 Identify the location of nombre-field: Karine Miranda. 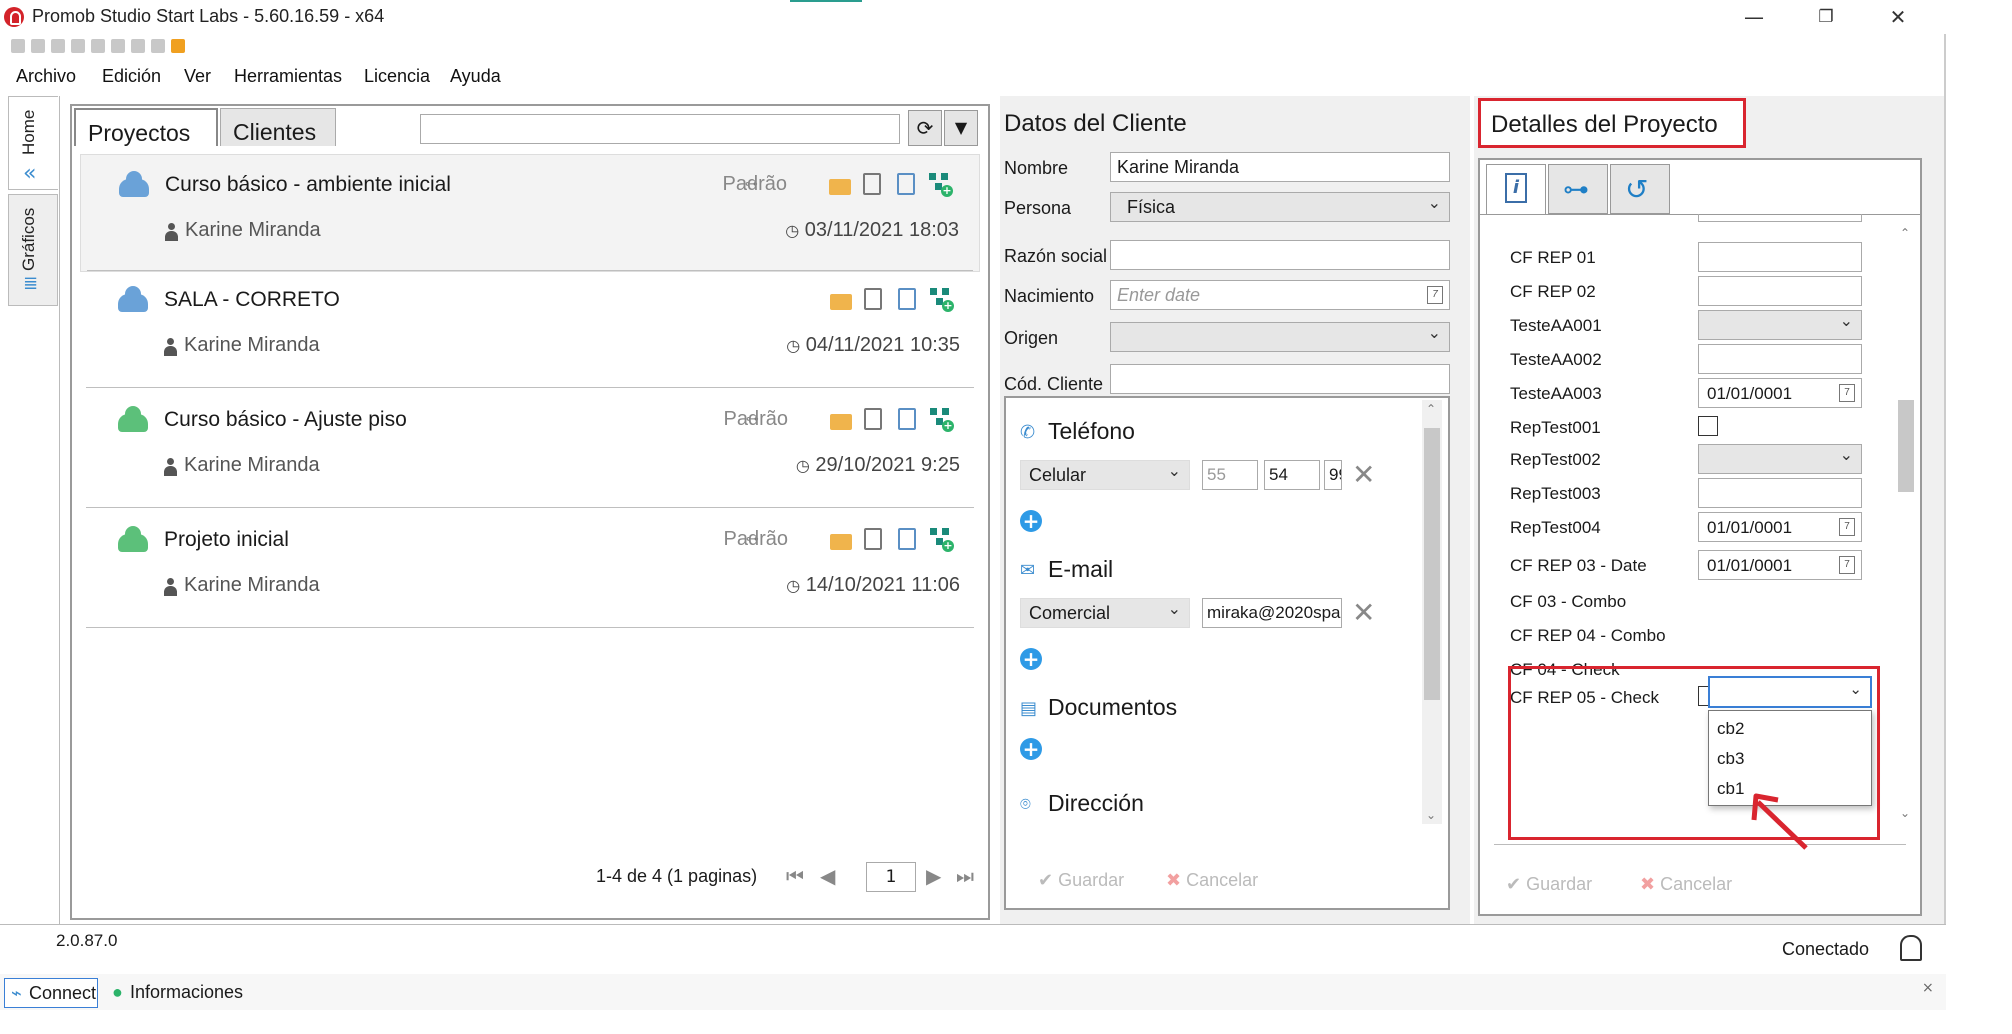
(1280, 167).